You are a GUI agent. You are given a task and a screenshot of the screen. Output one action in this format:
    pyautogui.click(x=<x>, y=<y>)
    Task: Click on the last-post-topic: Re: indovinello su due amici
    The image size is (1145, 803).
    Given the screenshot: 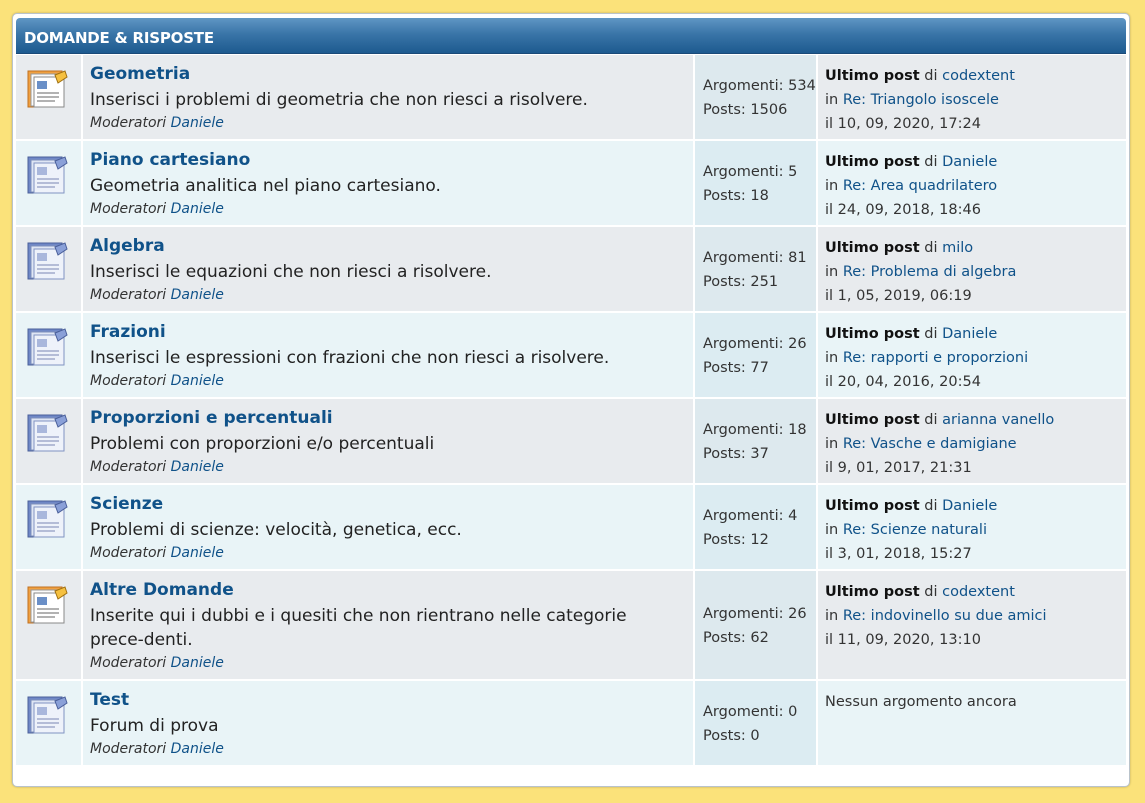 What is the action you would take?
    pyautogui.click(x=945, y=616)
    